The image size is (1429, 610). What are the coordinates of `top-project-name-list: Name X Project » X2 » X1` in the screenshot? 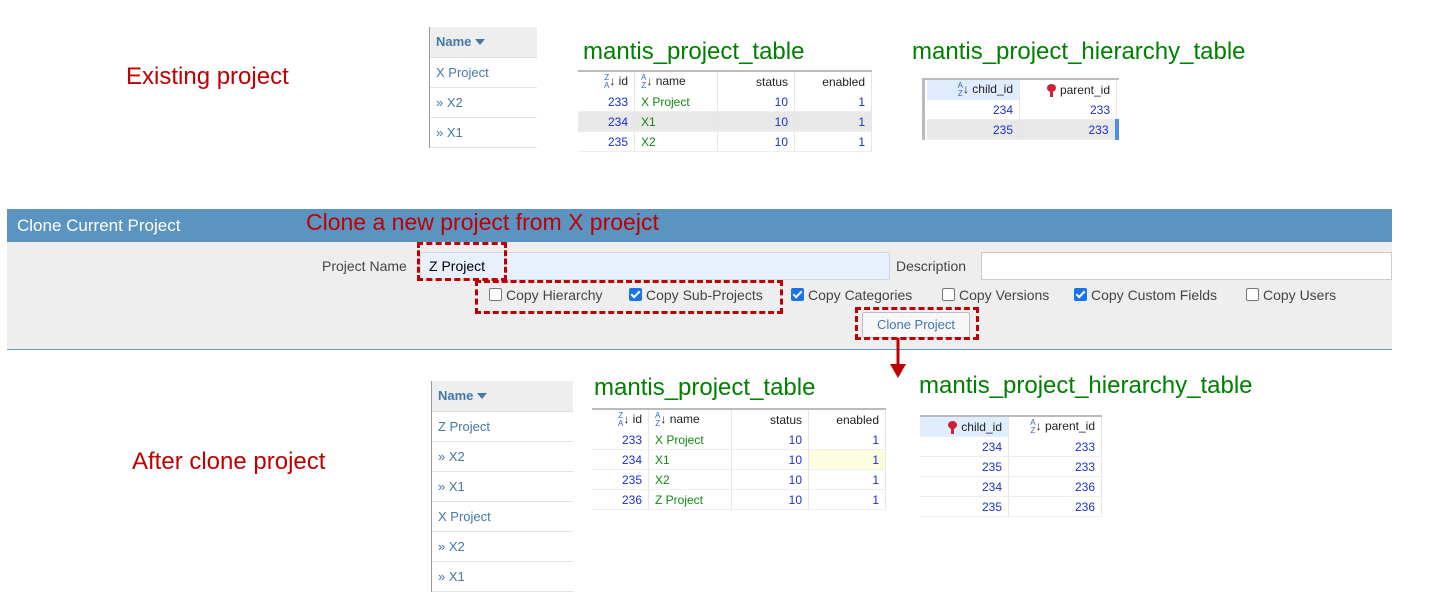 It's located at (483, 87).